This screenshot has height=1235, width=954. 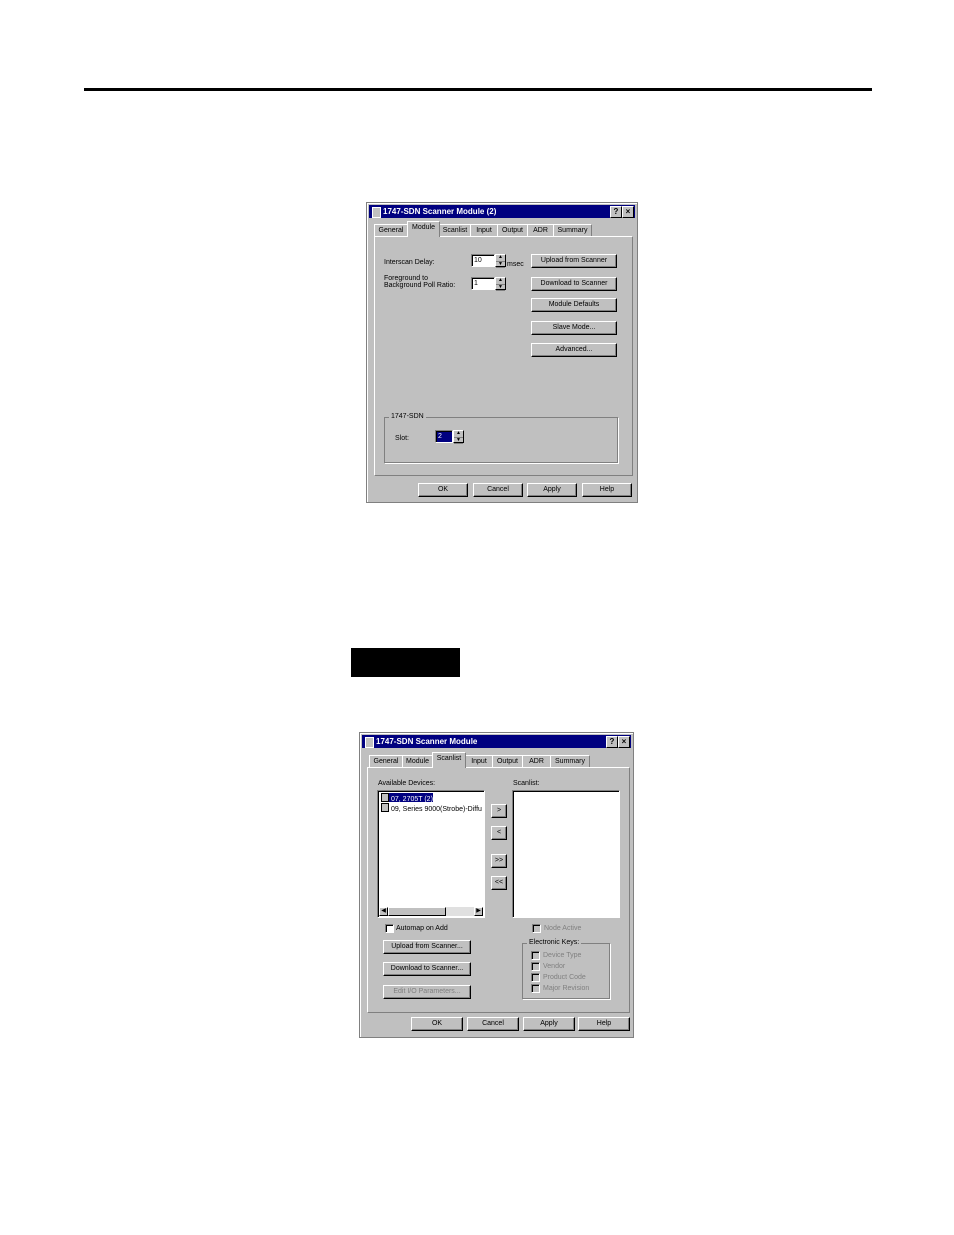 What do you see at coordinates (483, 283) in the screenshot?
I see `fg-bg-ratio-input: 1` at bounding box center [483, 283].